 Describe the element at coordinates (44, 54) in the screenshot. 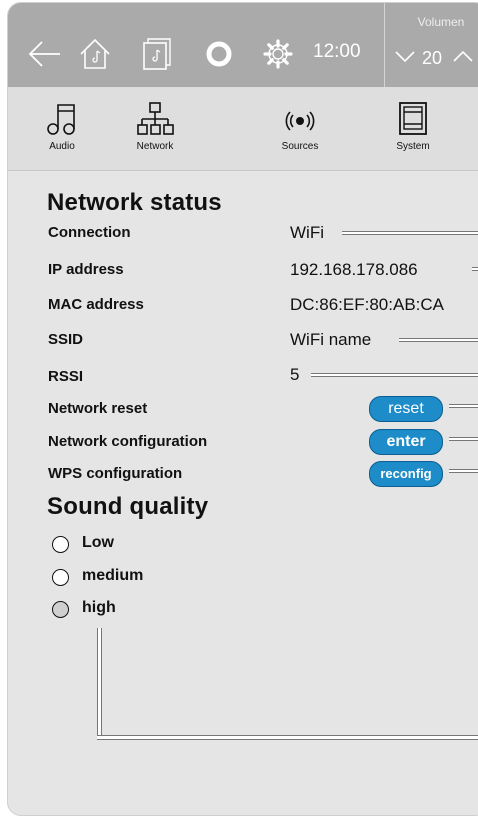

I see `back-arrow-icon` at that location.